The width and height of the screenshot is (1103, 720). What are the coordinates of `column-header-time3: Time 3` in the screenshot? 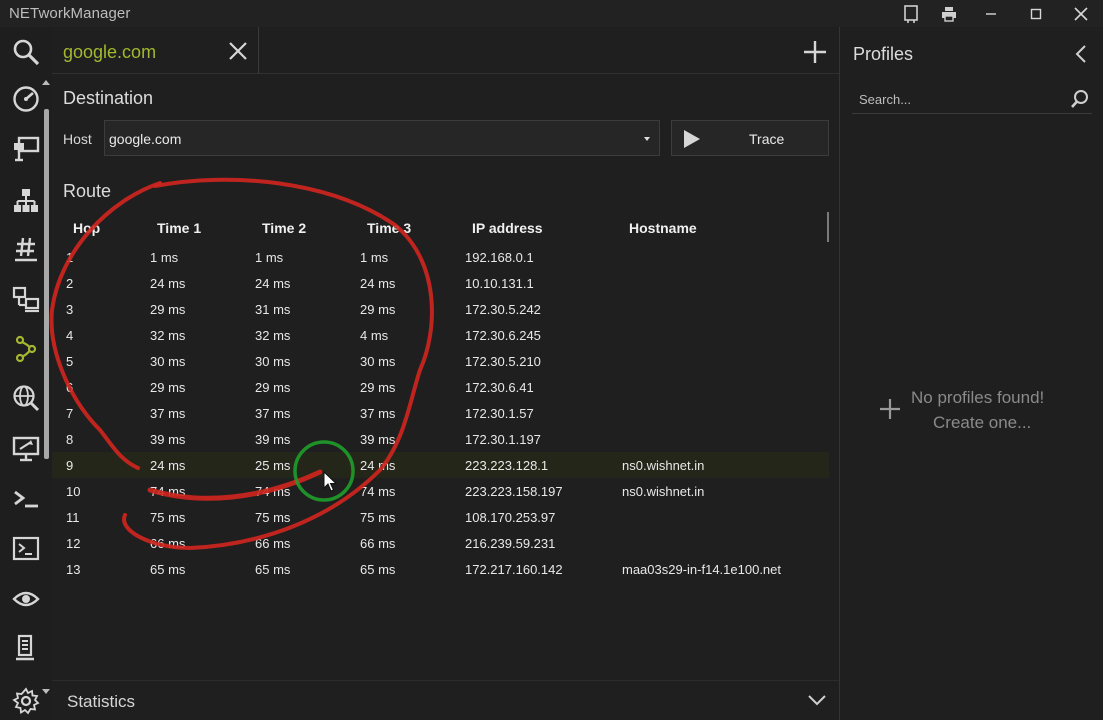 It's located at (389, 228).